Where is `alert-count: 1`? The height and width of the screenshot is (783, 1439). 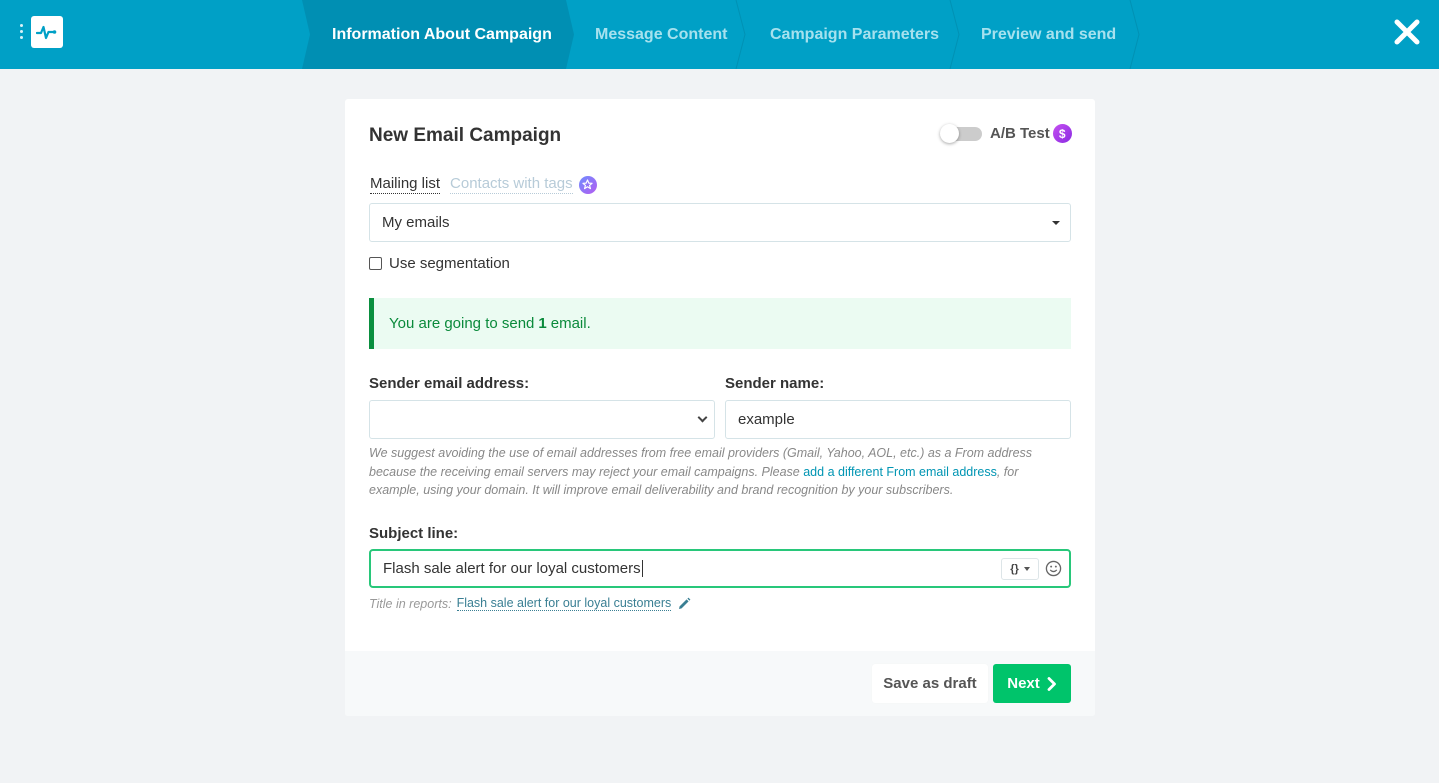 alert-count: 1 is located at coordinates (542, 323).